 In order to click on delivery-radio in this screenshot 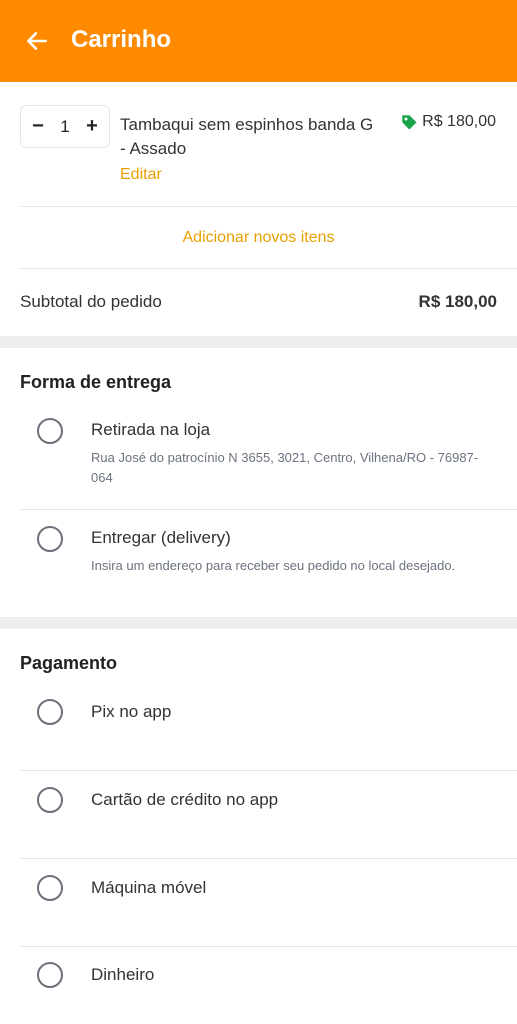, I will do `click(50, 539)`.